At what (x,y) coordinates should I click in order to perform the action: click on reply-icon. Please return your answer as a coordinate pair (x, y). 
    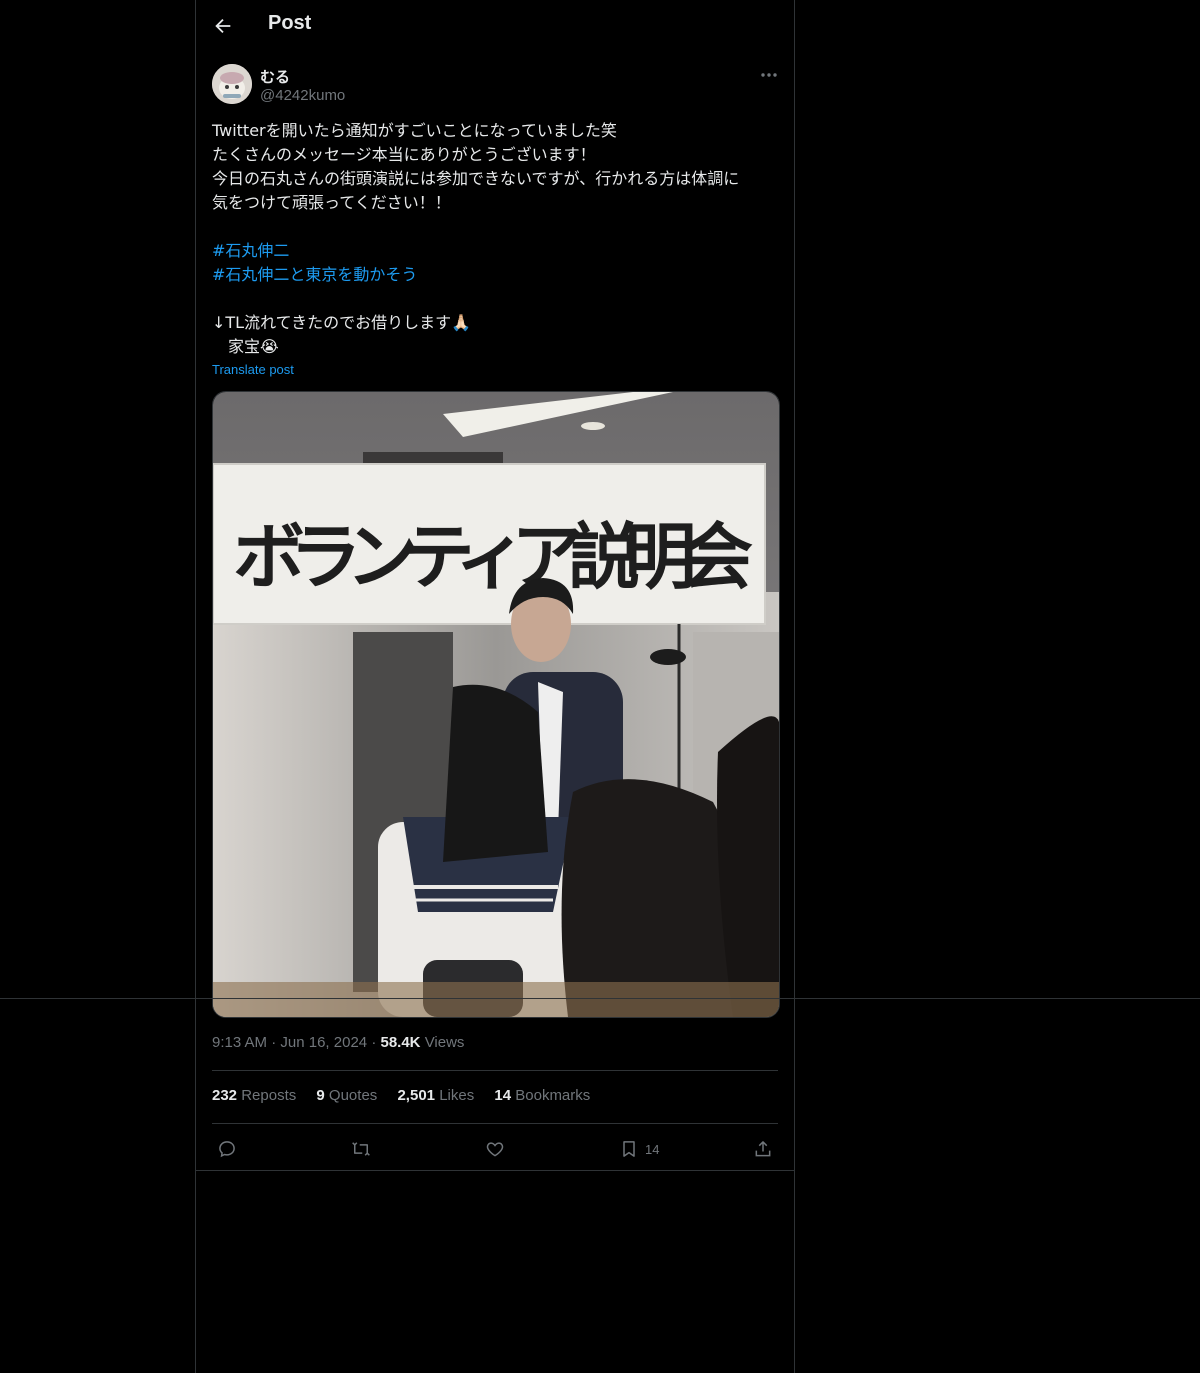
    Looking at the image, I should click on (227, 1149).